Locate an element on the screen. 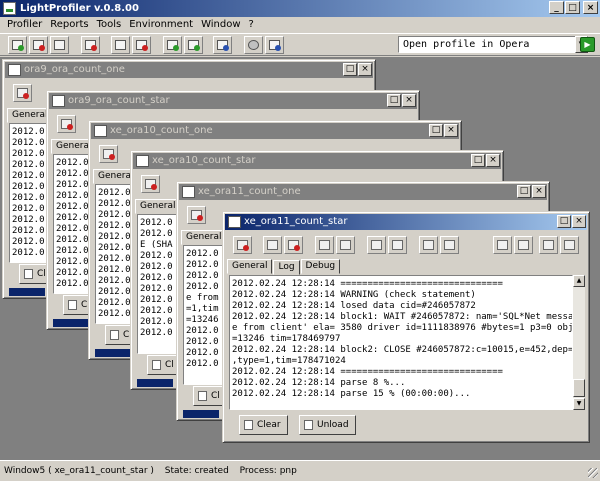  clone-profile-button is located at coordinates (59, 45).